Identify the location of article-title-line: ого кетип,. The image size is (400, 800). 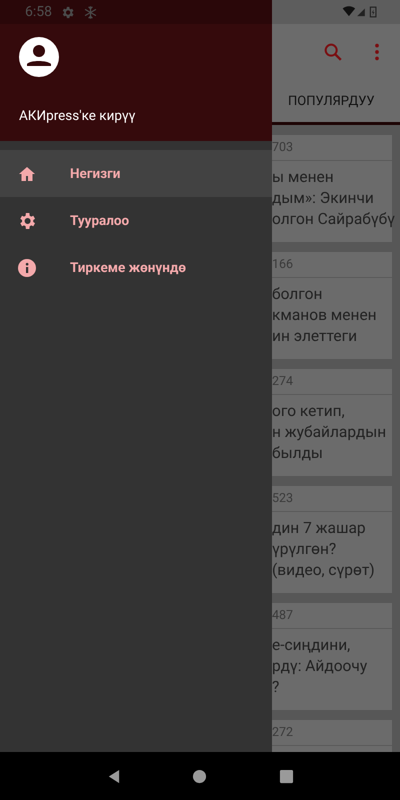
(309, 411).